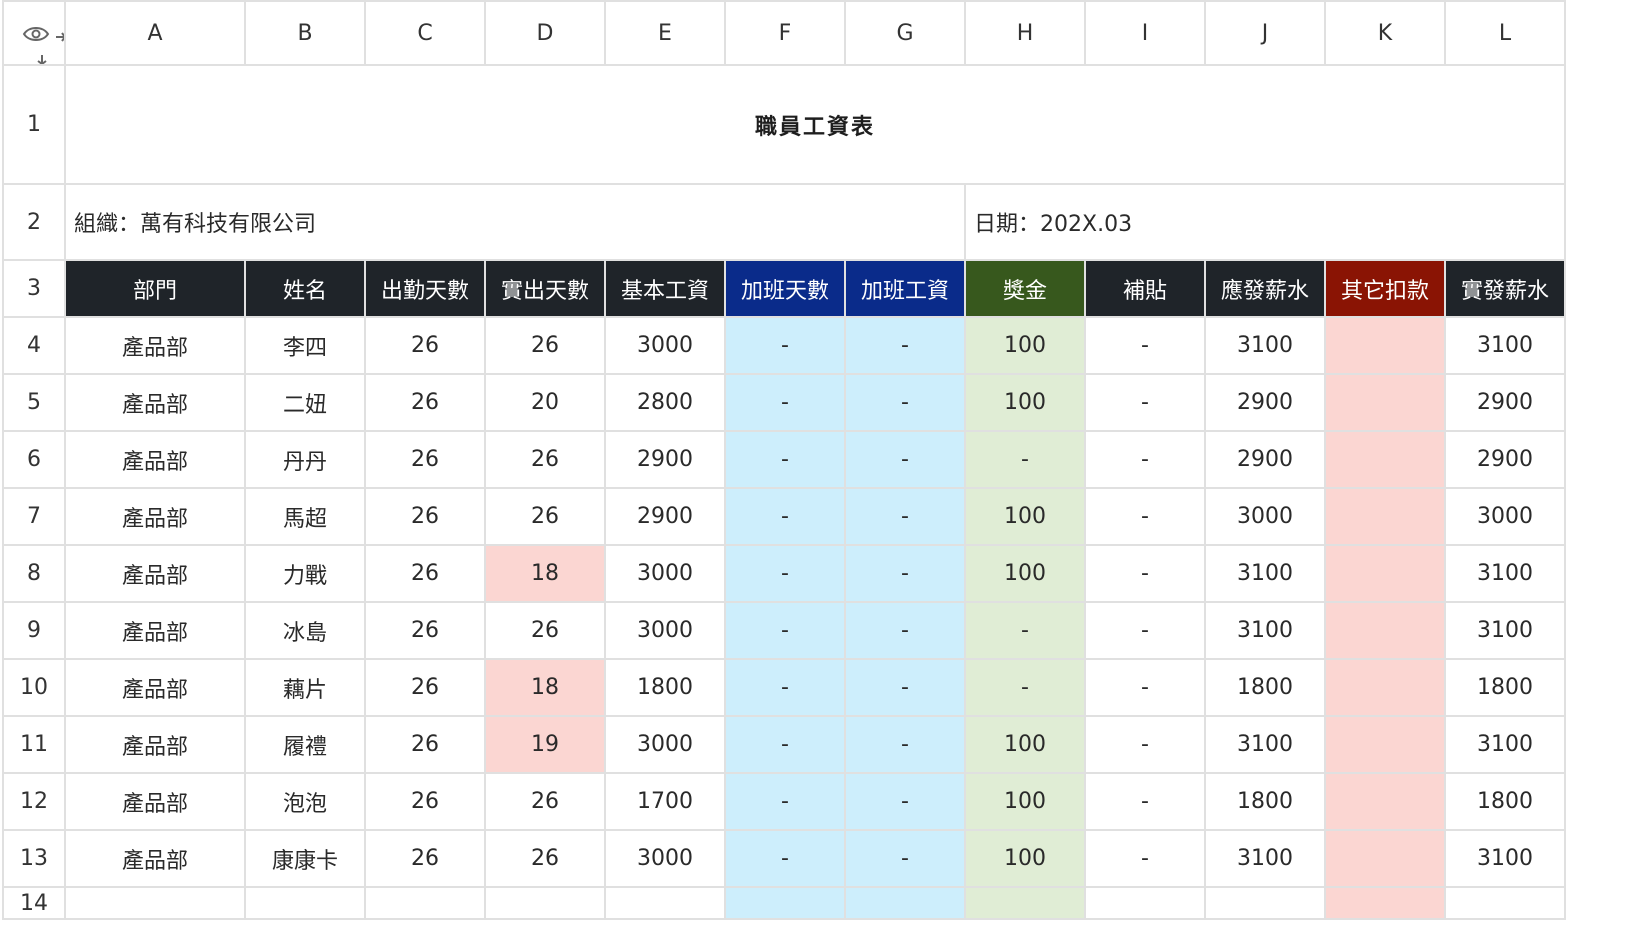 The width and height of the screenshot is (1640, 952). What do you see at coordinates (1025, 459) in the screenshot?
I see `bonus-cell: -` at bounding box center [1025, 459].